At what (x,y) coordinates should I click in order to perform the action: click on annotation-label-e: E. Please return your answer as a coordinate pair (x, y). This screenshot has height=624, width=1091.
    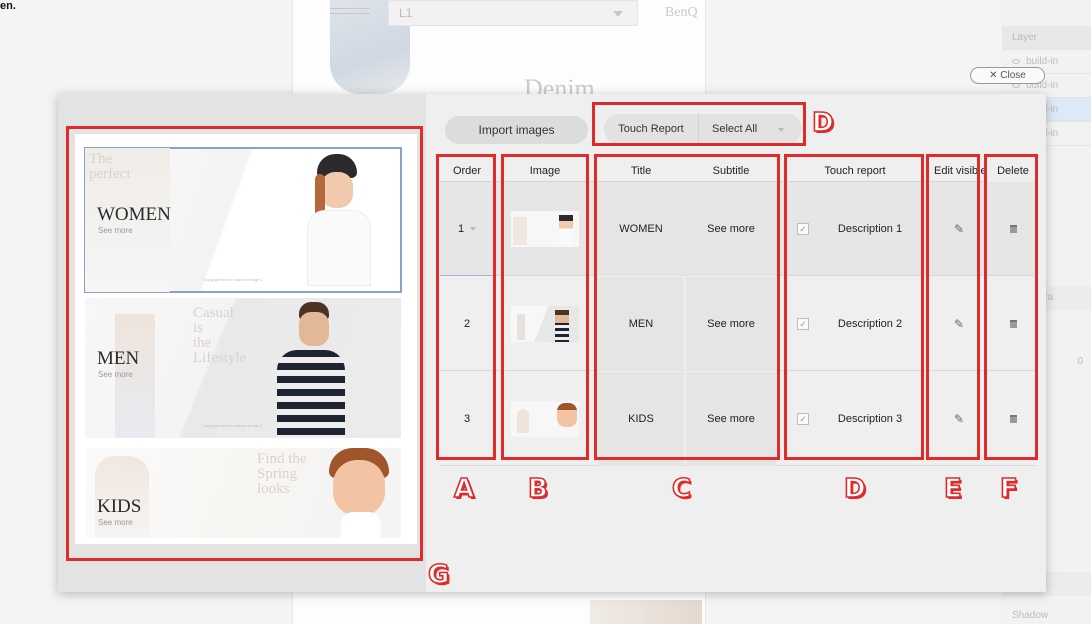
    Looking at the image, I should click on (952, 489).